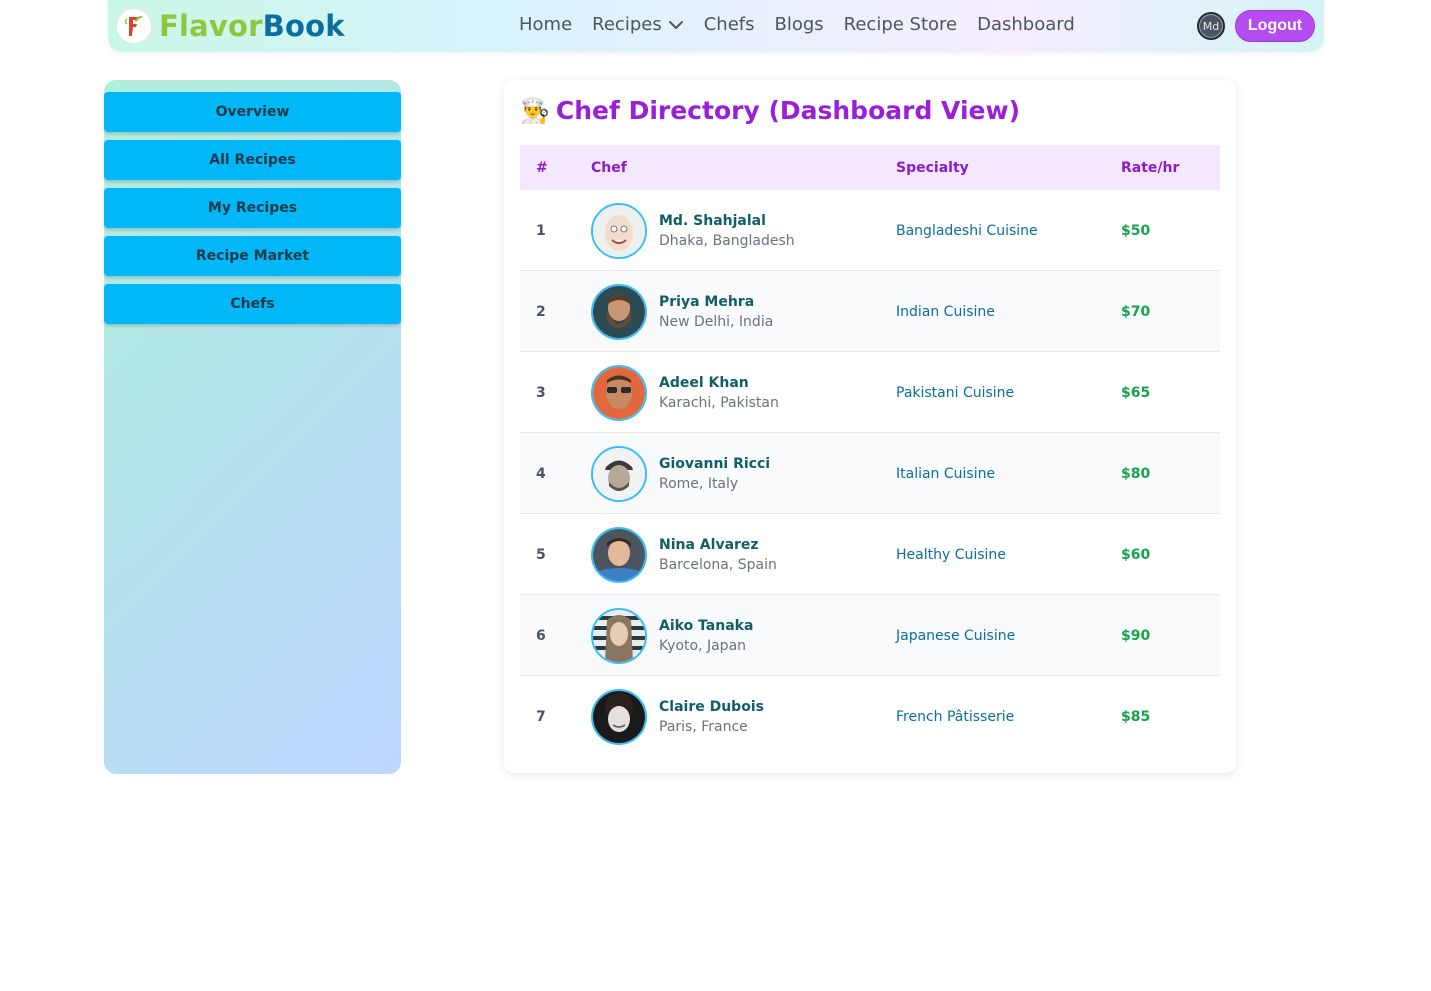 The width and height of the screenshot is (1431, 991). Describe the element at coordinates (1211, 26) in the screenshot. I see `user-avatar: Md` at that location.